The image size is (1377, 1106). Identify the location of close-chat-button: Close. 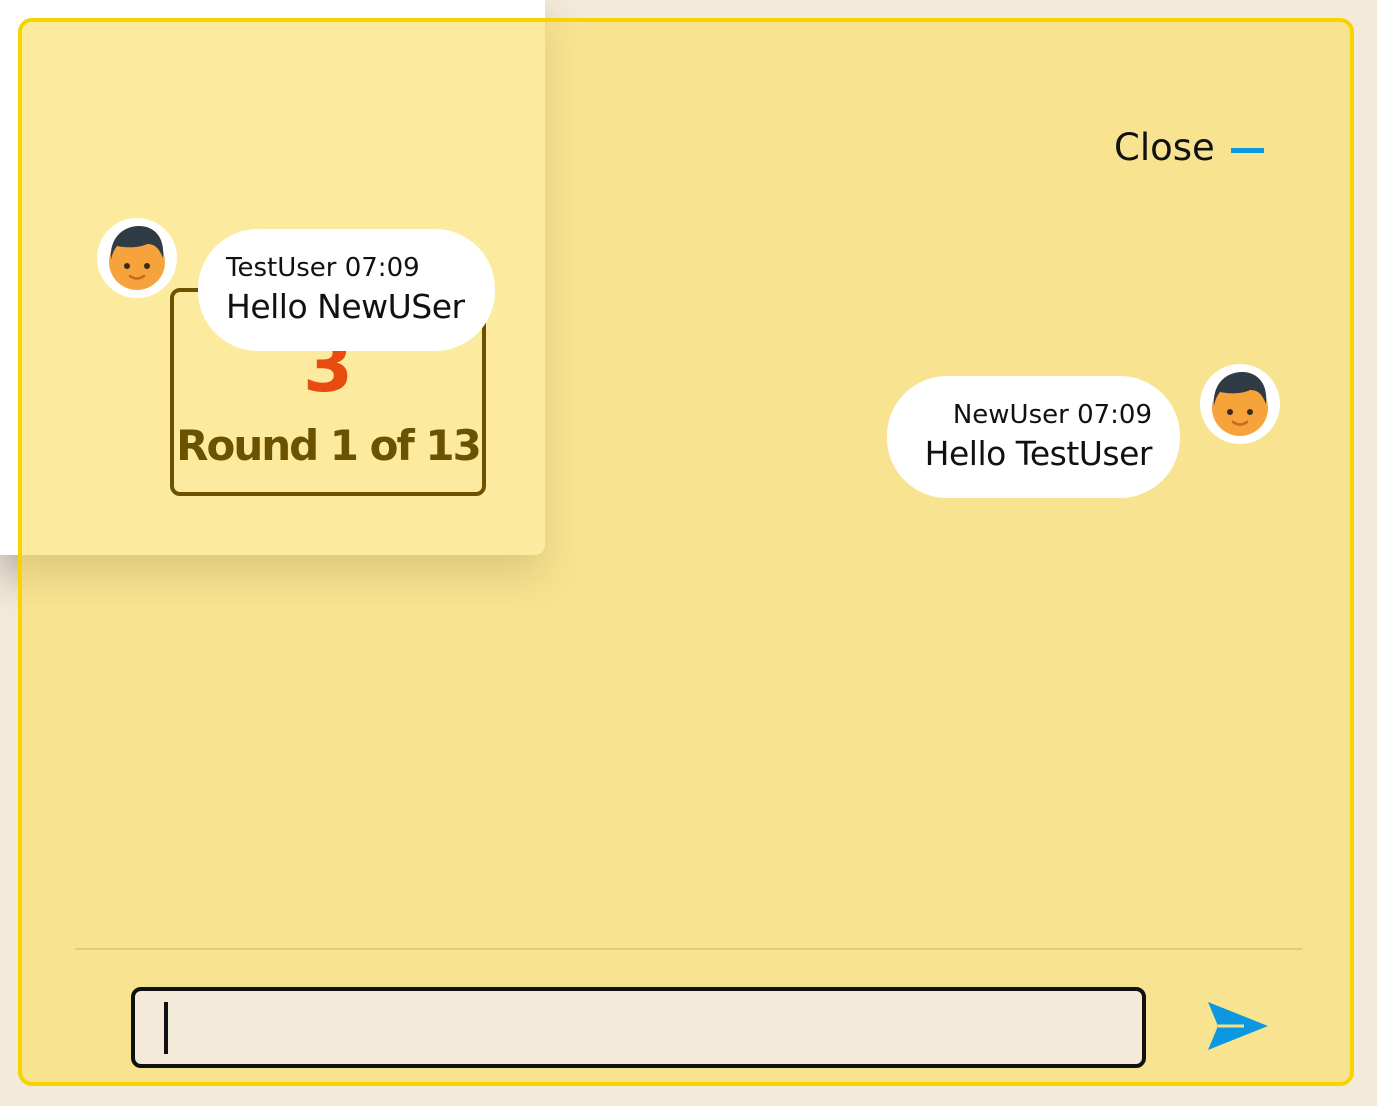
(1189, 147).